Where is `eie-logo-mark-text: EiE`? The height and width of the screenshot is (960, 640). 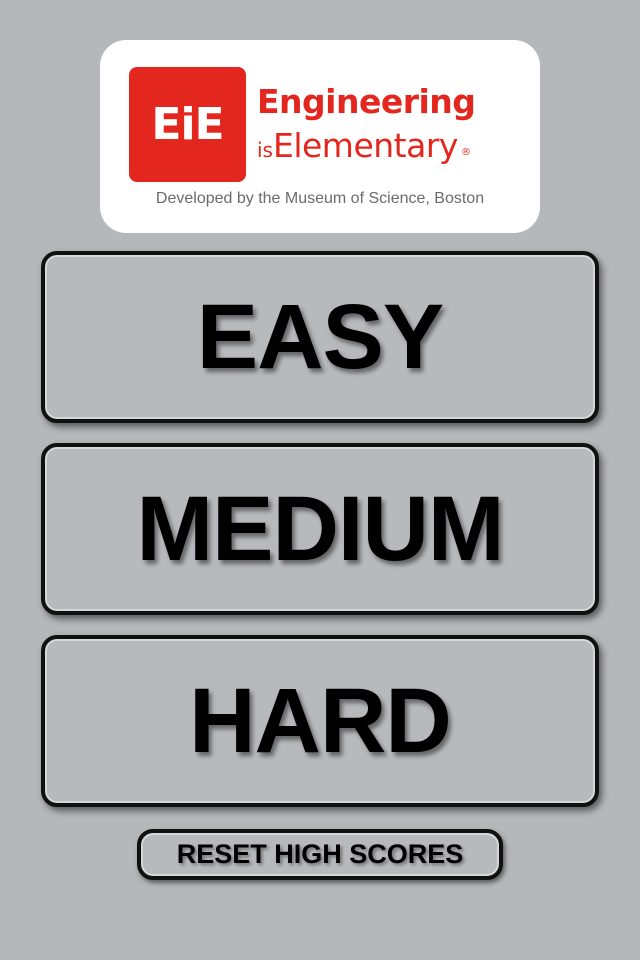
eie-logo-mark-text: EiE is located at coordinates (187, 124).